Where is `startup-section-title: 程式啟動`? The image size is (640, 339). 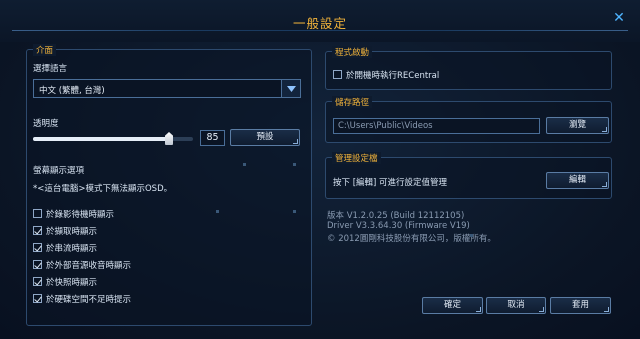 startup-section-title: 程式啟動 is located at coordinates (352, 52).